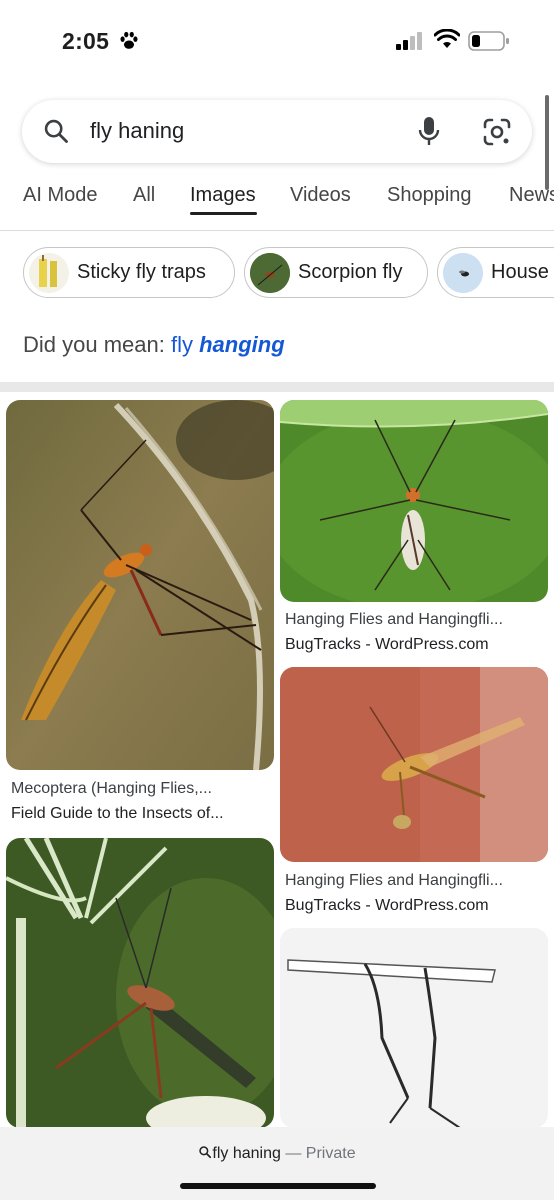  What do you see at coordinates (141, 272) in the screenshot?
I see `chip-label: Sticky fly traps` at bounding box center [141, 272].